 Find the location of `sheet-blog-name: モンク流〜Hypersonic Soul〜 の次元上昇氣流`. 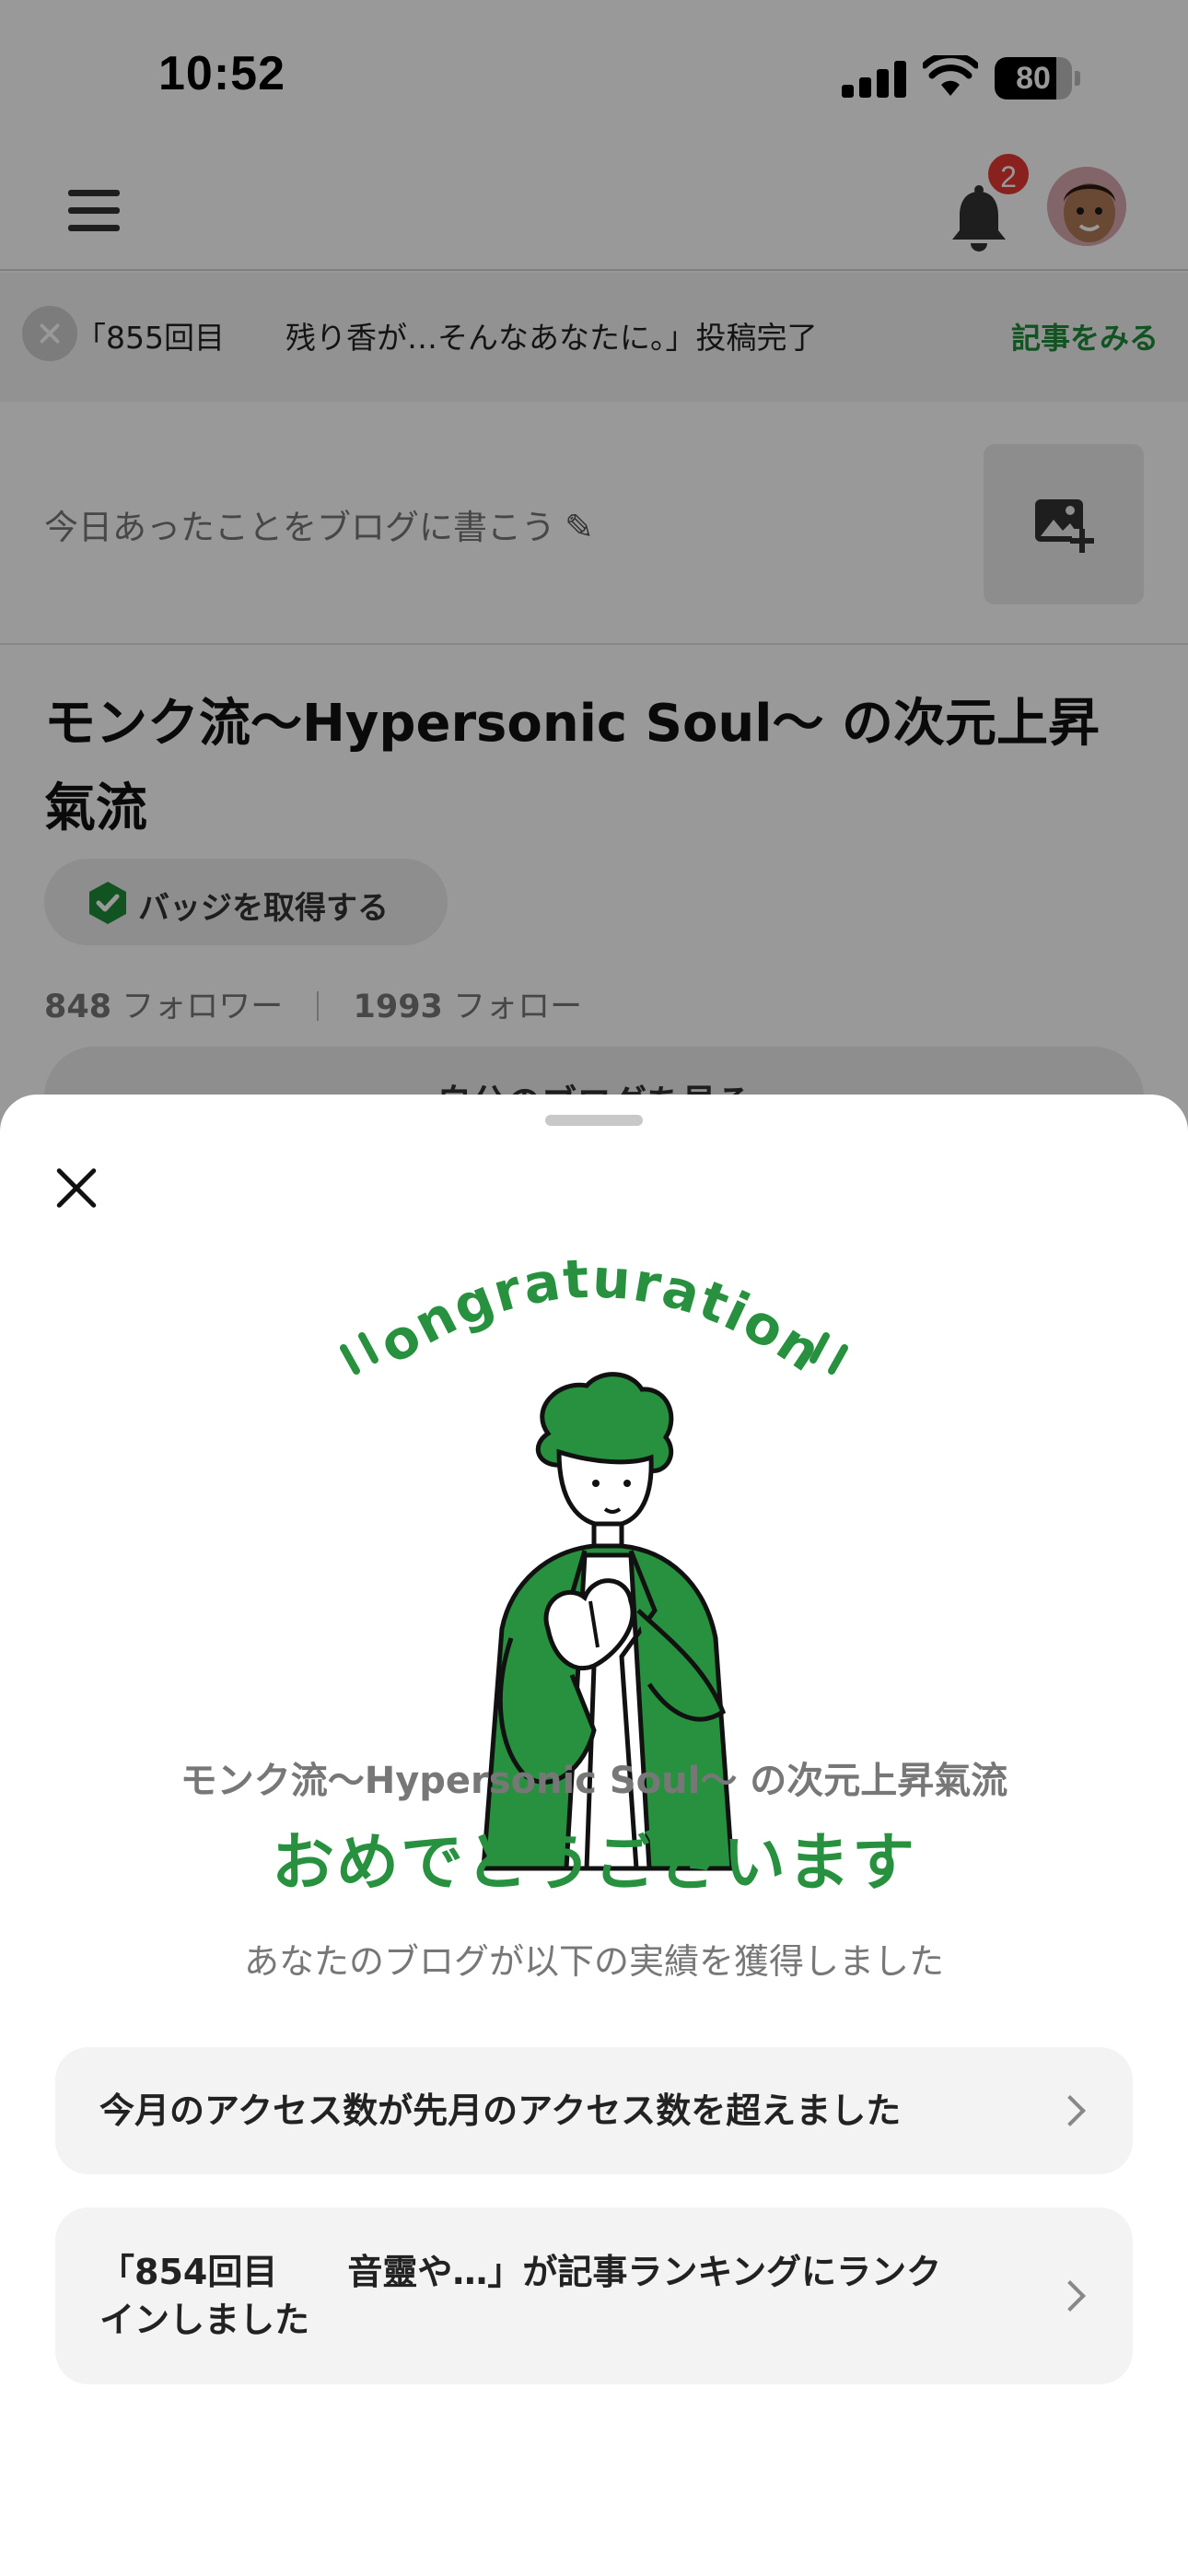

sheet-blog-name: モンク流〜Hypersonic Soul〜 の次元上昇氣流 is located at coordinates (594, 1781).